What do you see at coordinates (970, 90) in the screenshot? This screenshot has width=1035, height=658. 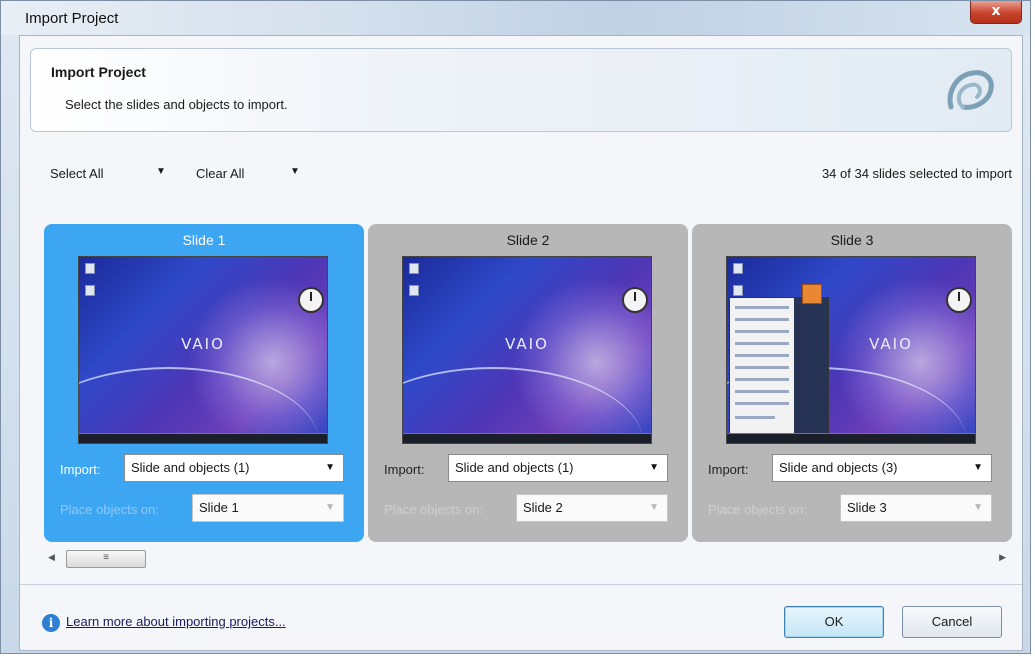 I see `project-logo-icon` at bounding box center [970, 90].